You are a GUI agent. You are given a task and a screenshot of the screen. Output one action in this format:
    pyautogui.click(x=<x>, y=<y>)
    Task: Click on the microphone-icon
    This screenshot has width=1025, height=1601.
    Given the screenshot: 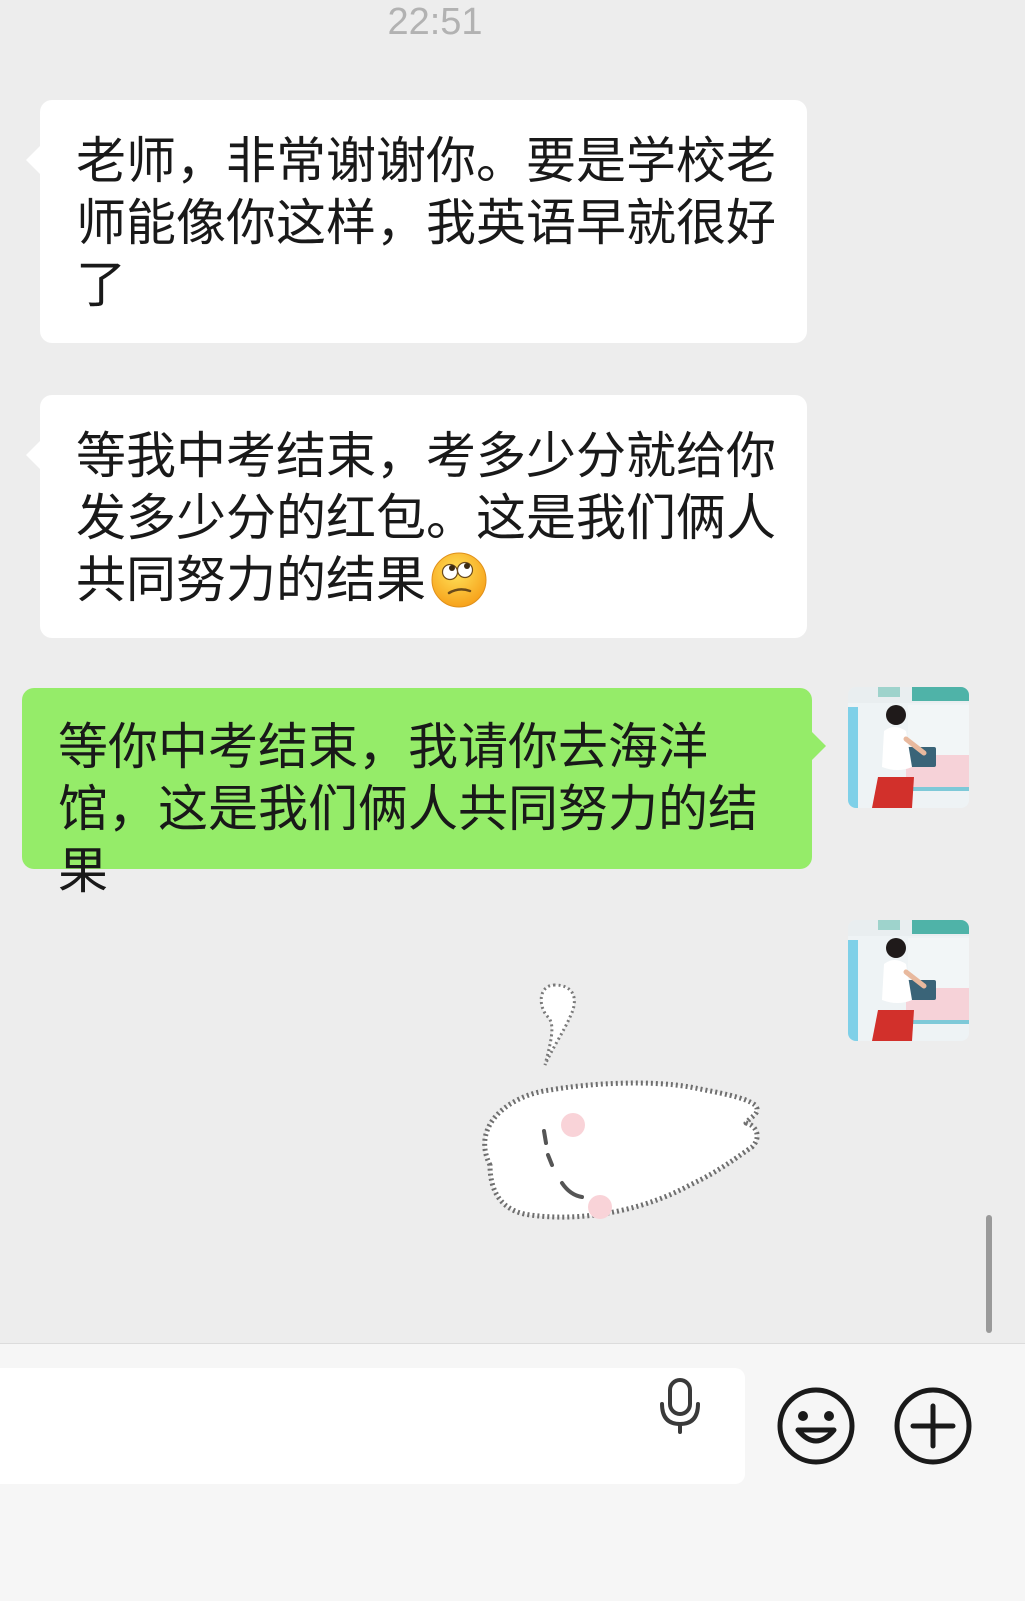 What is the action you would take?
    pyautogui.click(x=680, y=1404)
    